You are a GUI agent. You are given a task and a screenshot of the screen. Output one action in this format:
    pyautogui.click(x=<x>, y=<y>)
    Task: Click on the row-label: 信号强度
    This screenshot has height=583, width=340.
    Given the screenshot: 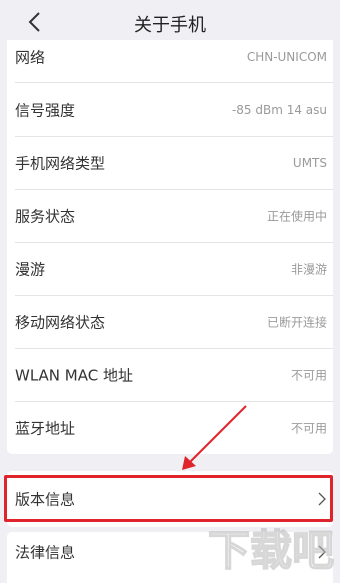 What is the action you would take?
    pyautogui.click(x=45, y=110)
    